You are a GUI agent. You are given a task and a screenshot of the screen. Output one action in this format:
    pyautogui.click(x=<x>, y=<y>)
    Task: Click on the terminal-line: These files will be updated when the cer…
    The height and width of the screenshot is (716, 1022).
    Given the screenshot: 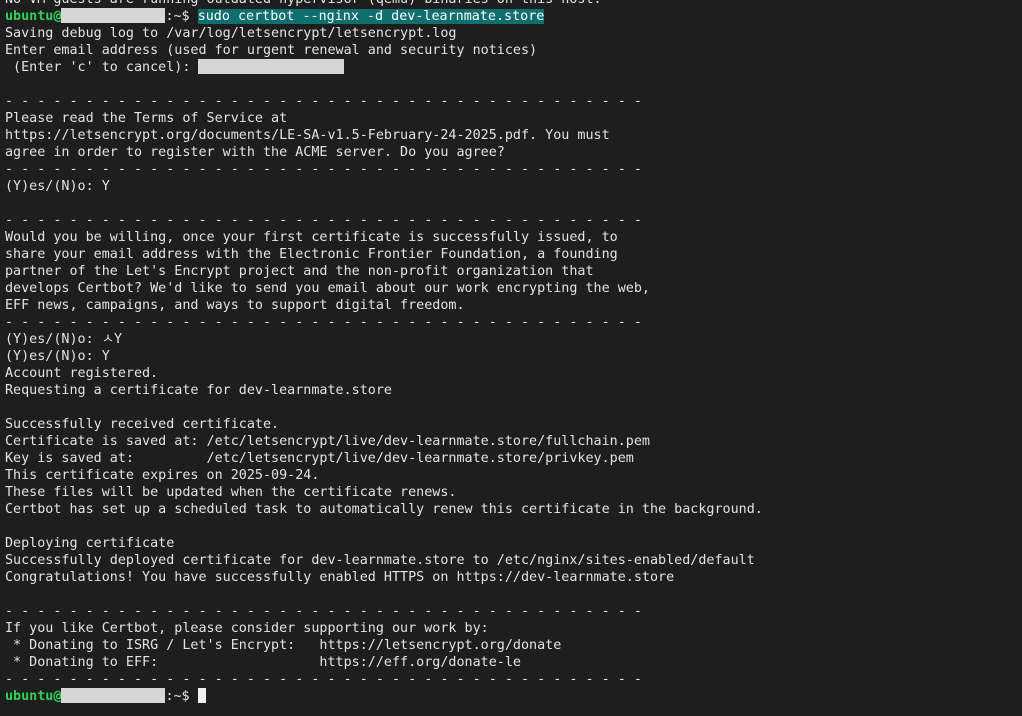 What is the action you would take?
    pyautogui.click(x=231, y=492)
    